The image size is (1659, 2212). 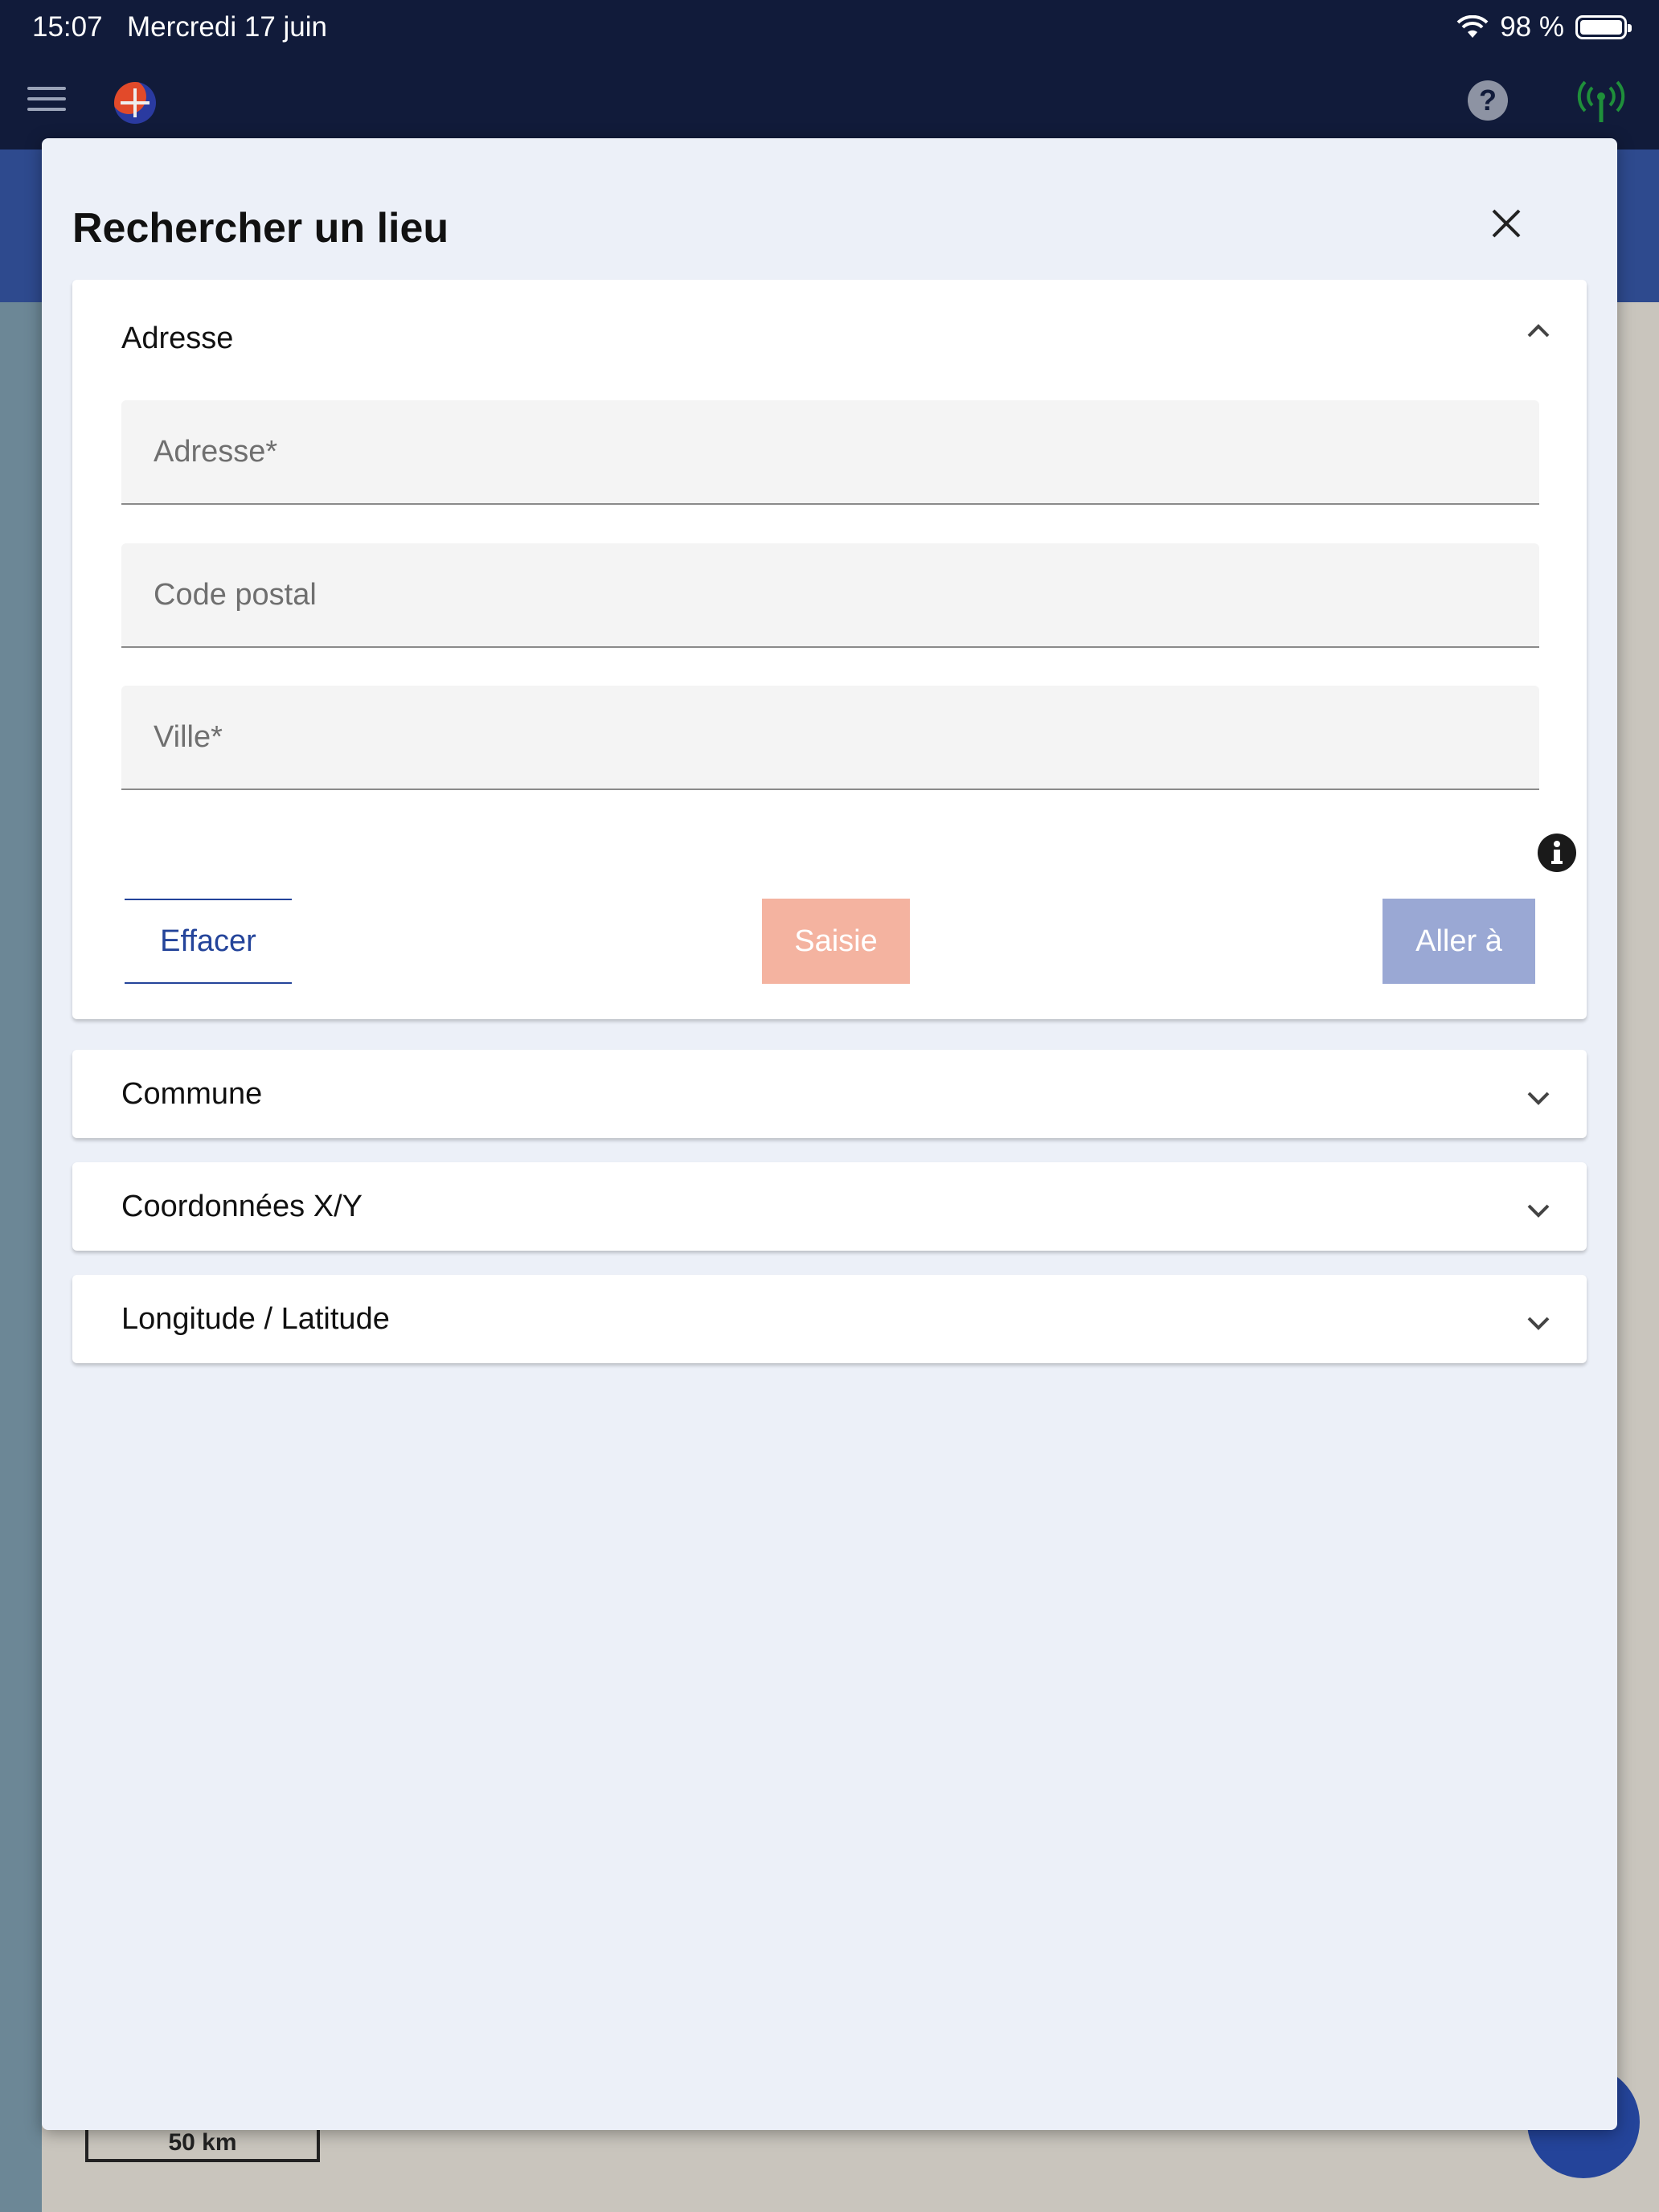 I want to click on panel-adresse-label: Adresse, so click(x=177, y=339).